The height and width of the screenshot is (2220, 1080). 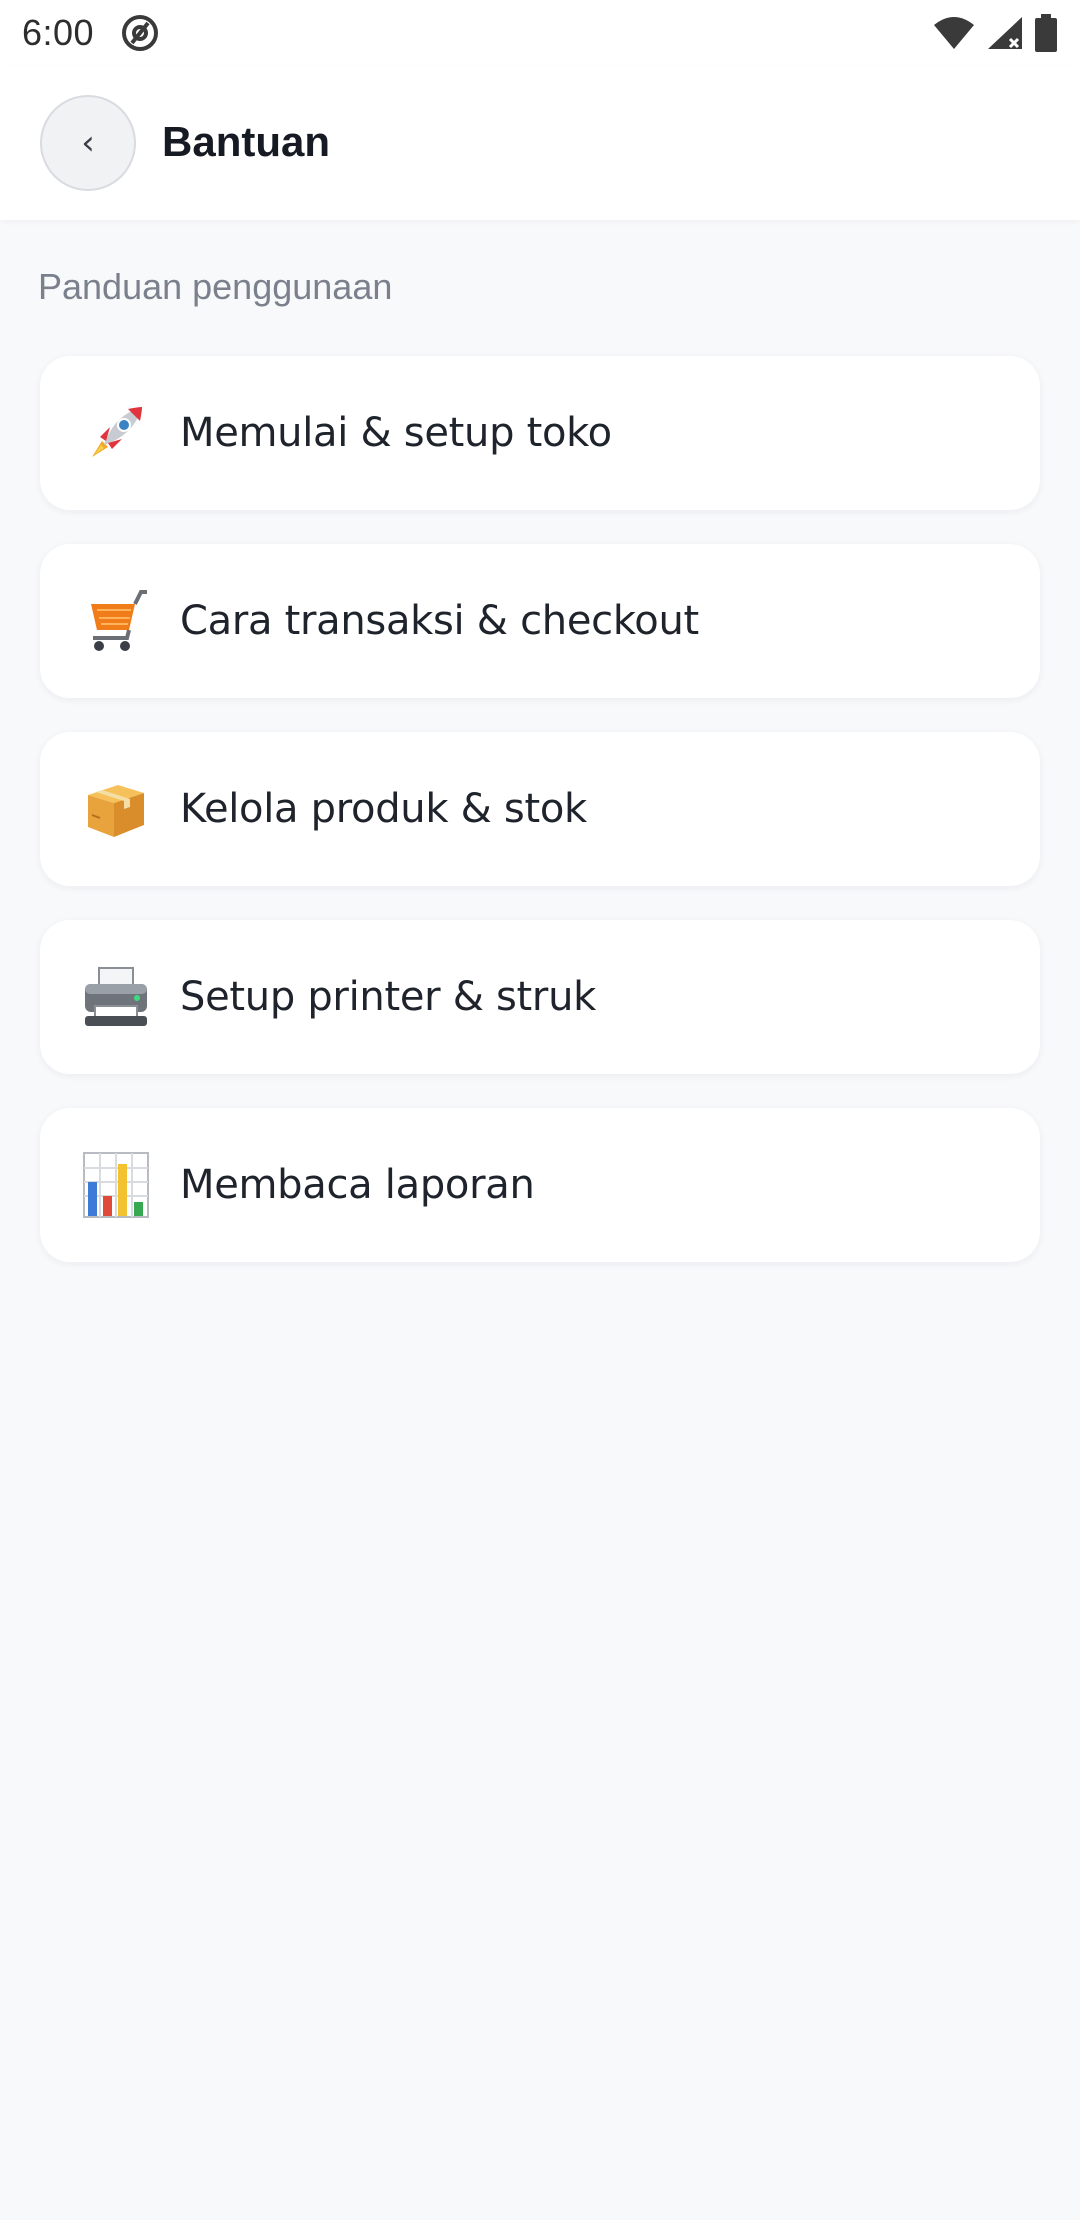 I want to click on rocket-icon, so click(x=116, y=433).